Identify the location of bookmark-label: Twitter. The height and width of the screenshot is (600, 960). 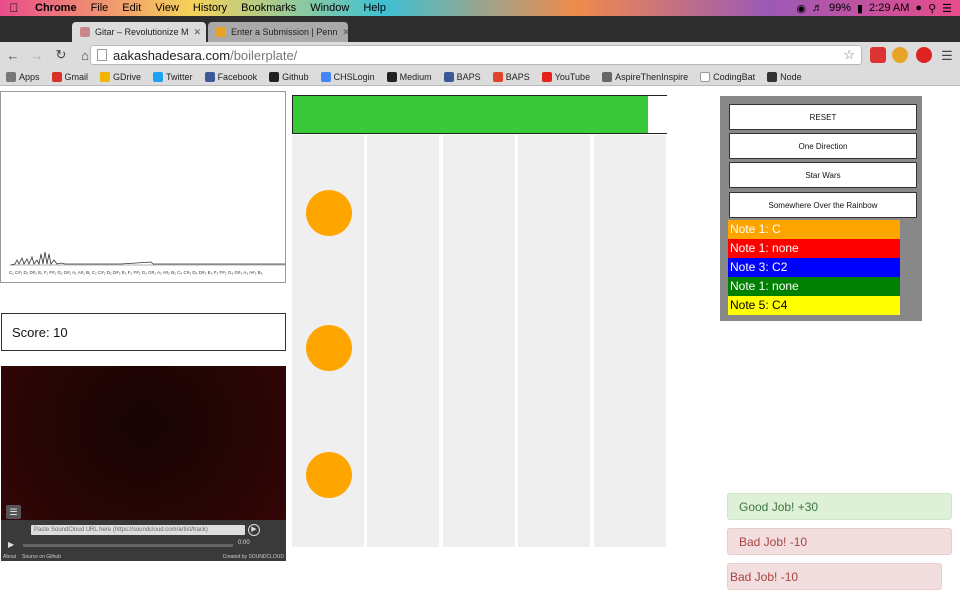
(179, 76).